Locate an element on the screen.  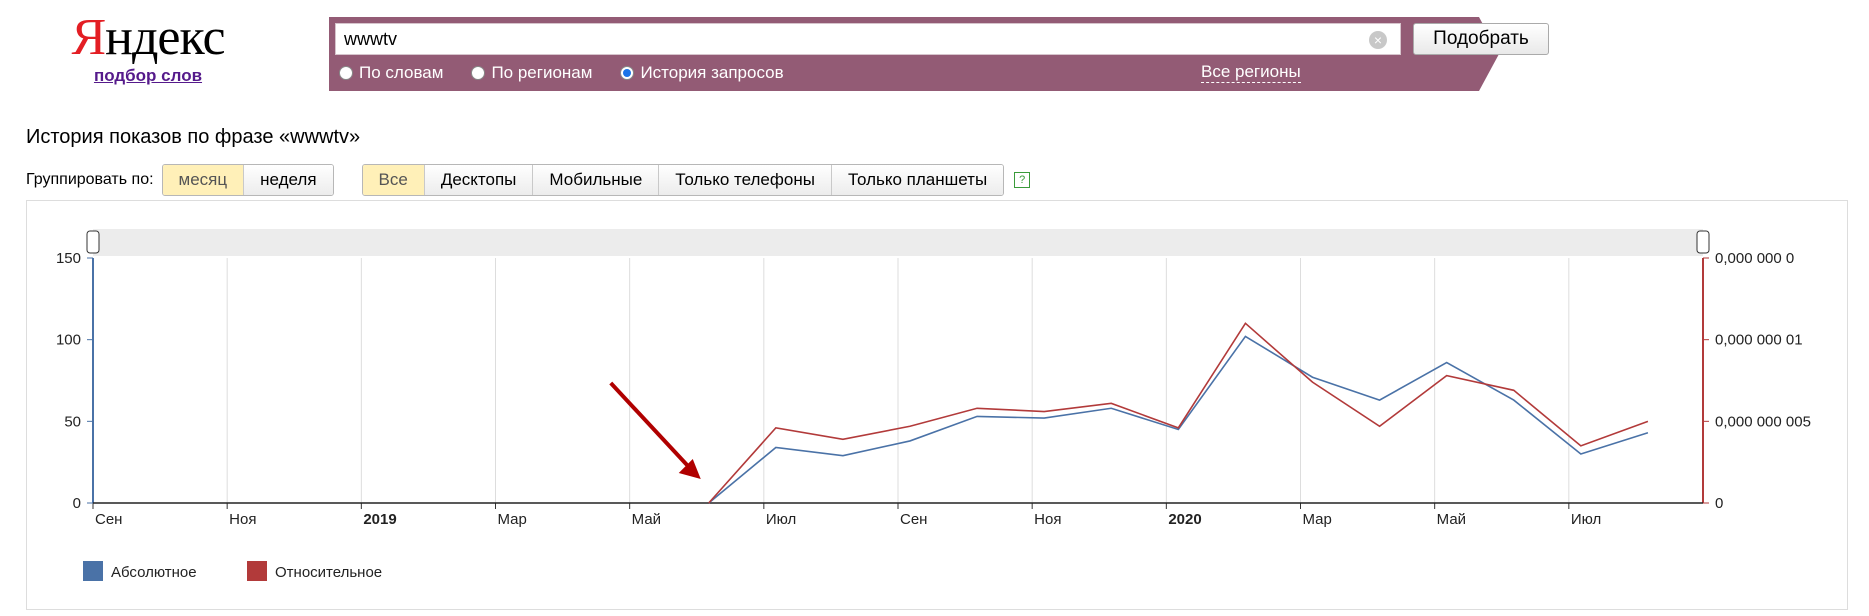
device-tablets-button: Только планшеты is located at coordinates (917, 180).